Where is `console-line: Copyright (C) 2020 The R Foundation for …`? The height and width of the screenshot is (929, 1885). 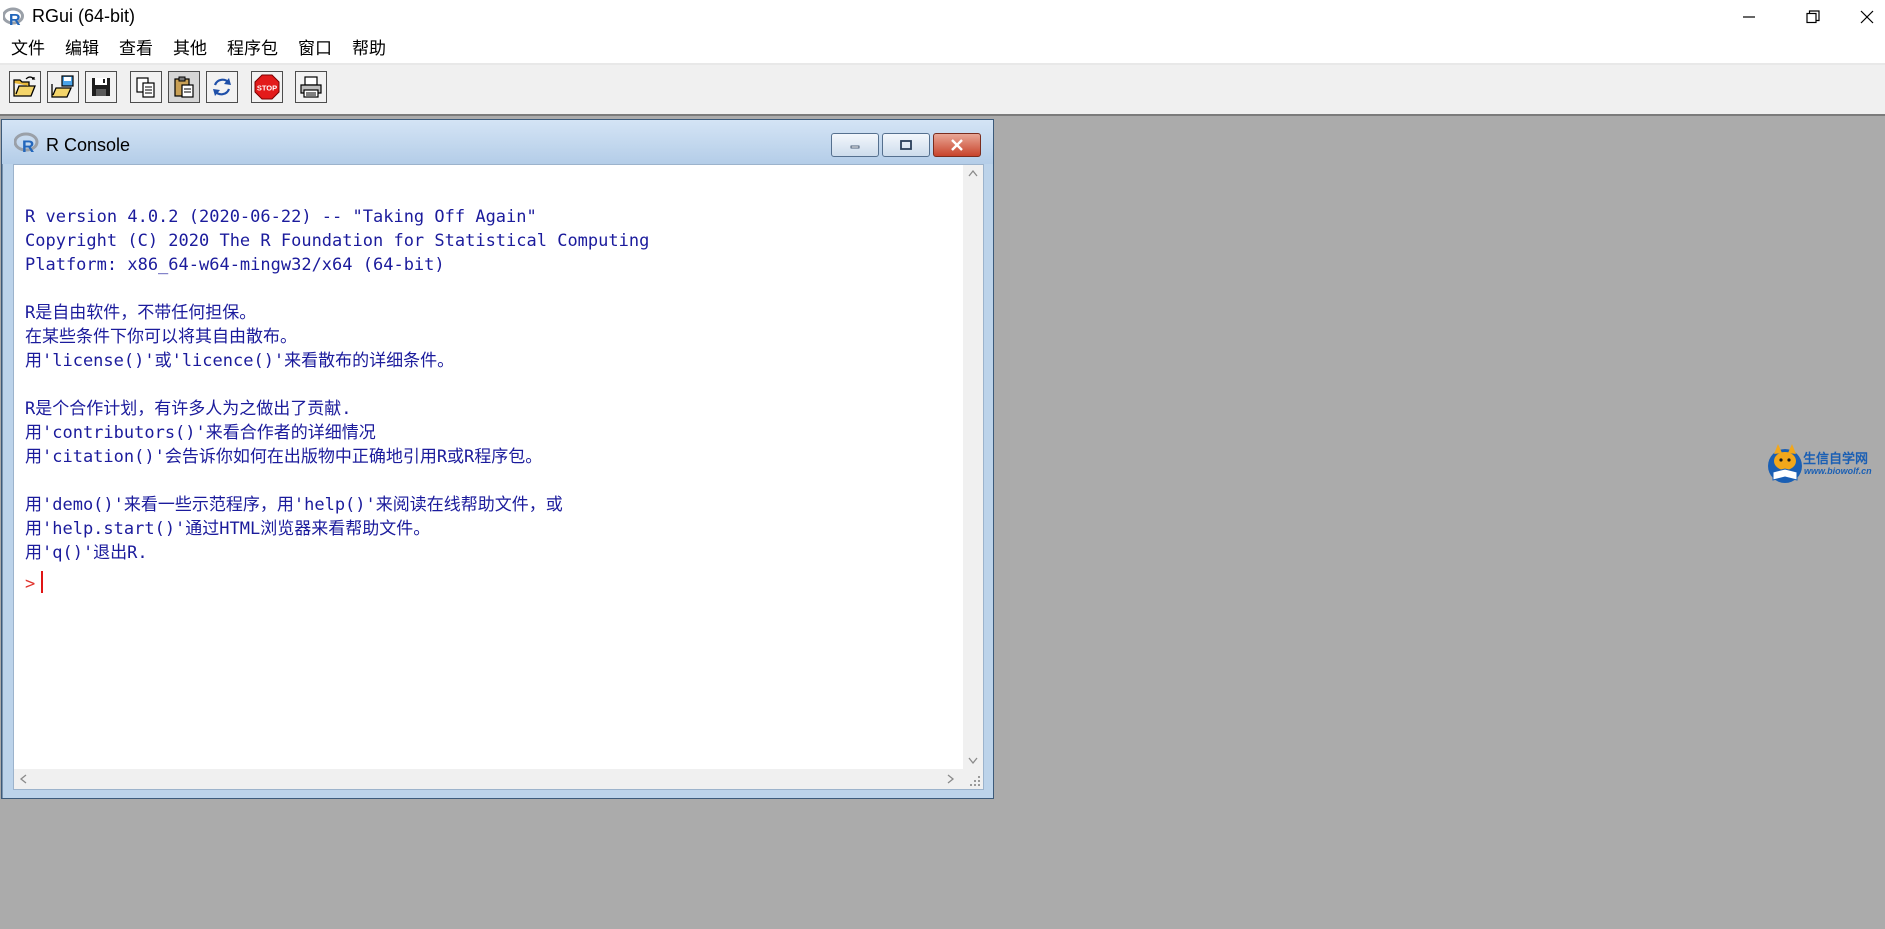 console-line: Copyright (C) 2020 The R Foundation for … is located at coordinates (337, 241).